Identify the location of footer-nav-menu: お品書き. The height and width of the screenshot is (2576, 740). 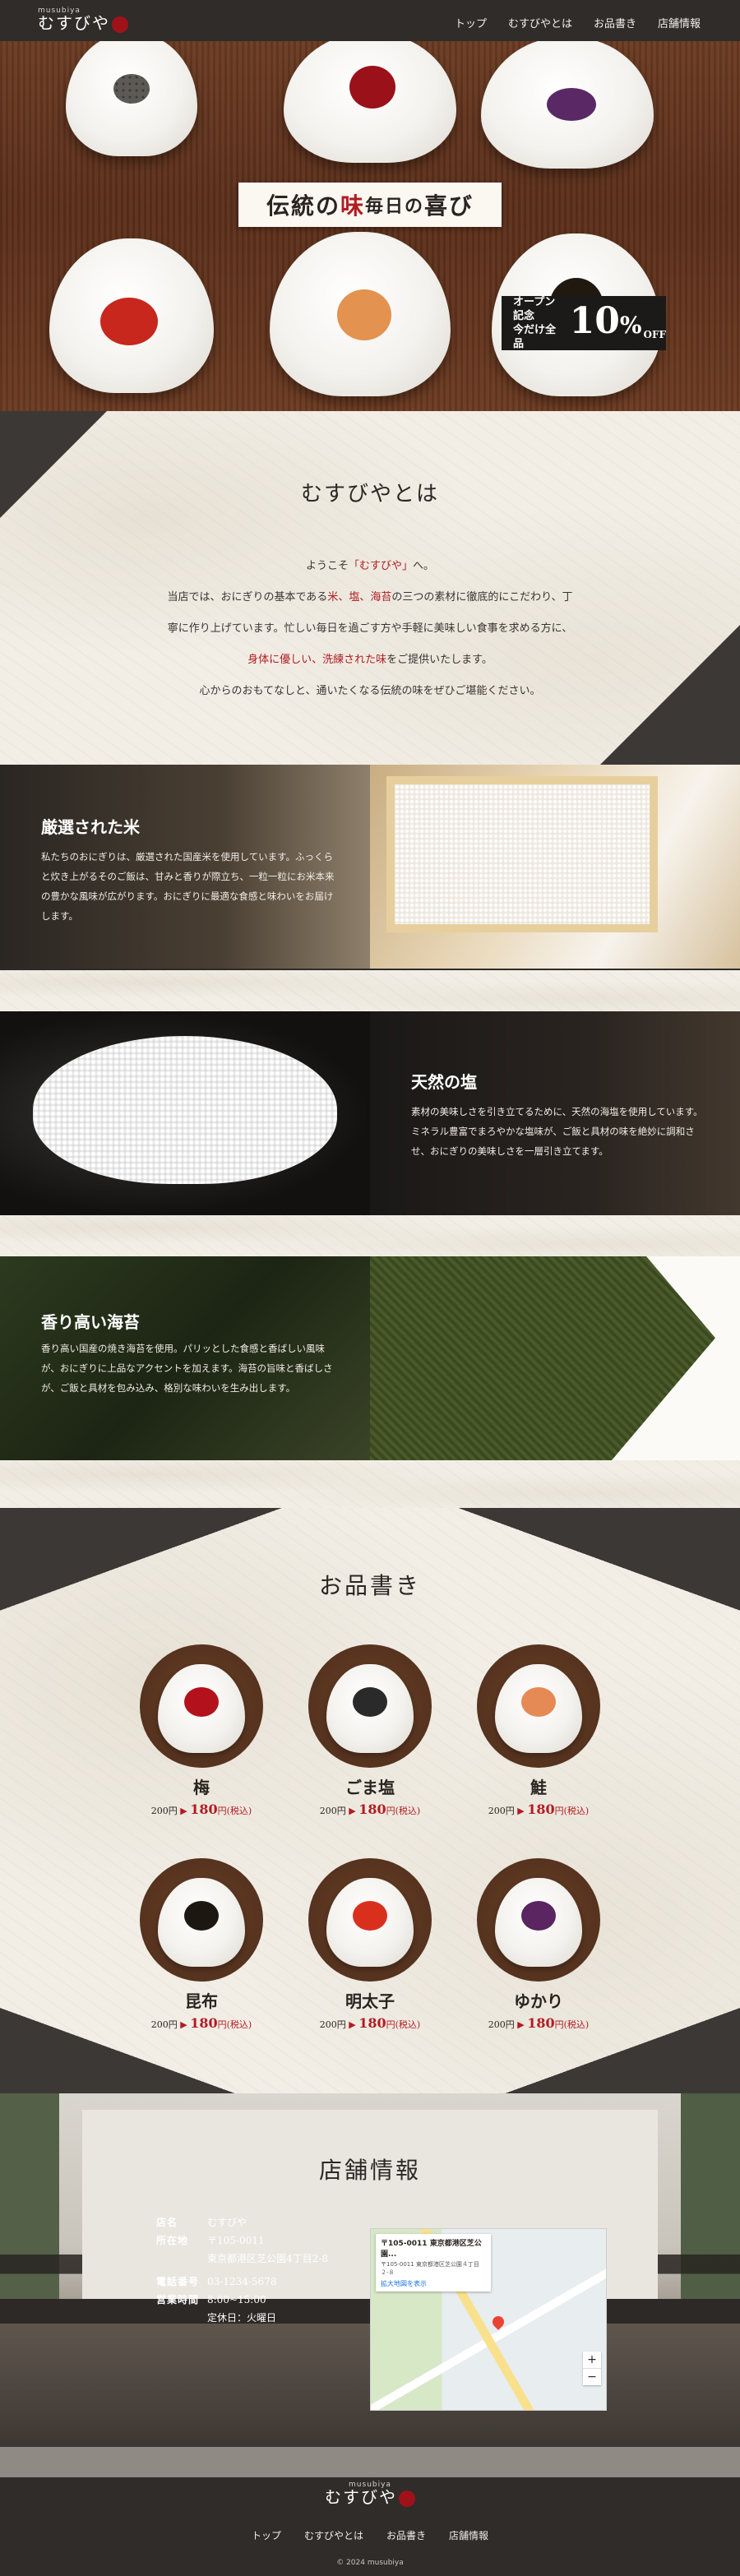
(406, 2535).